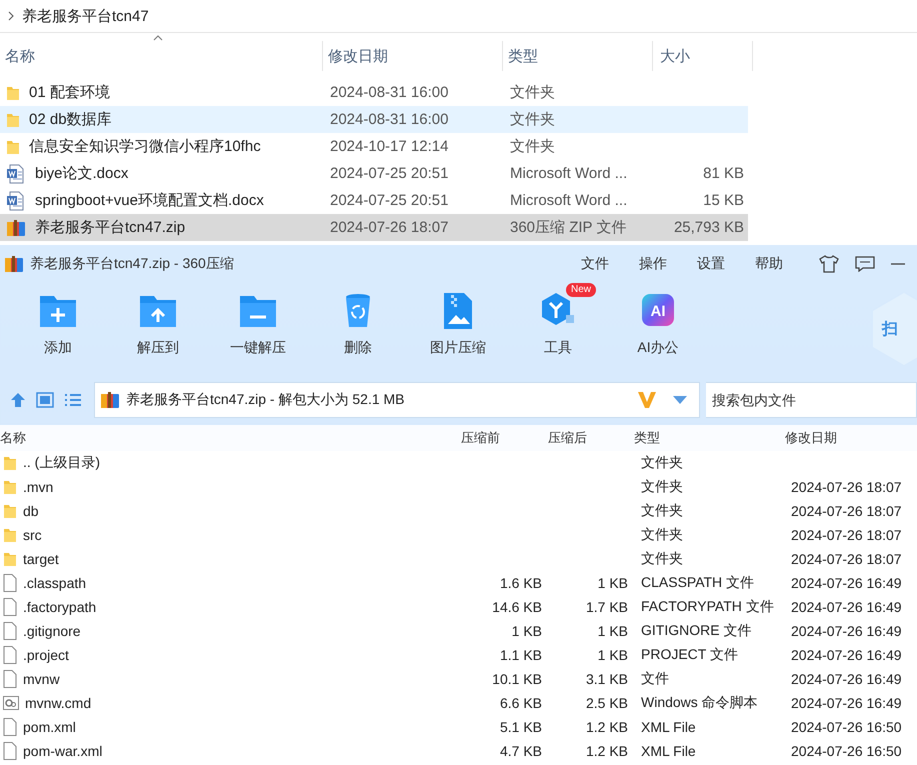 Image resolution: width=917 pixels, height=765 pixels. What do you see at coordinates (158, 38) in the screenshot?
I see `sort-caret-icon` at bounding box center [158, 38].